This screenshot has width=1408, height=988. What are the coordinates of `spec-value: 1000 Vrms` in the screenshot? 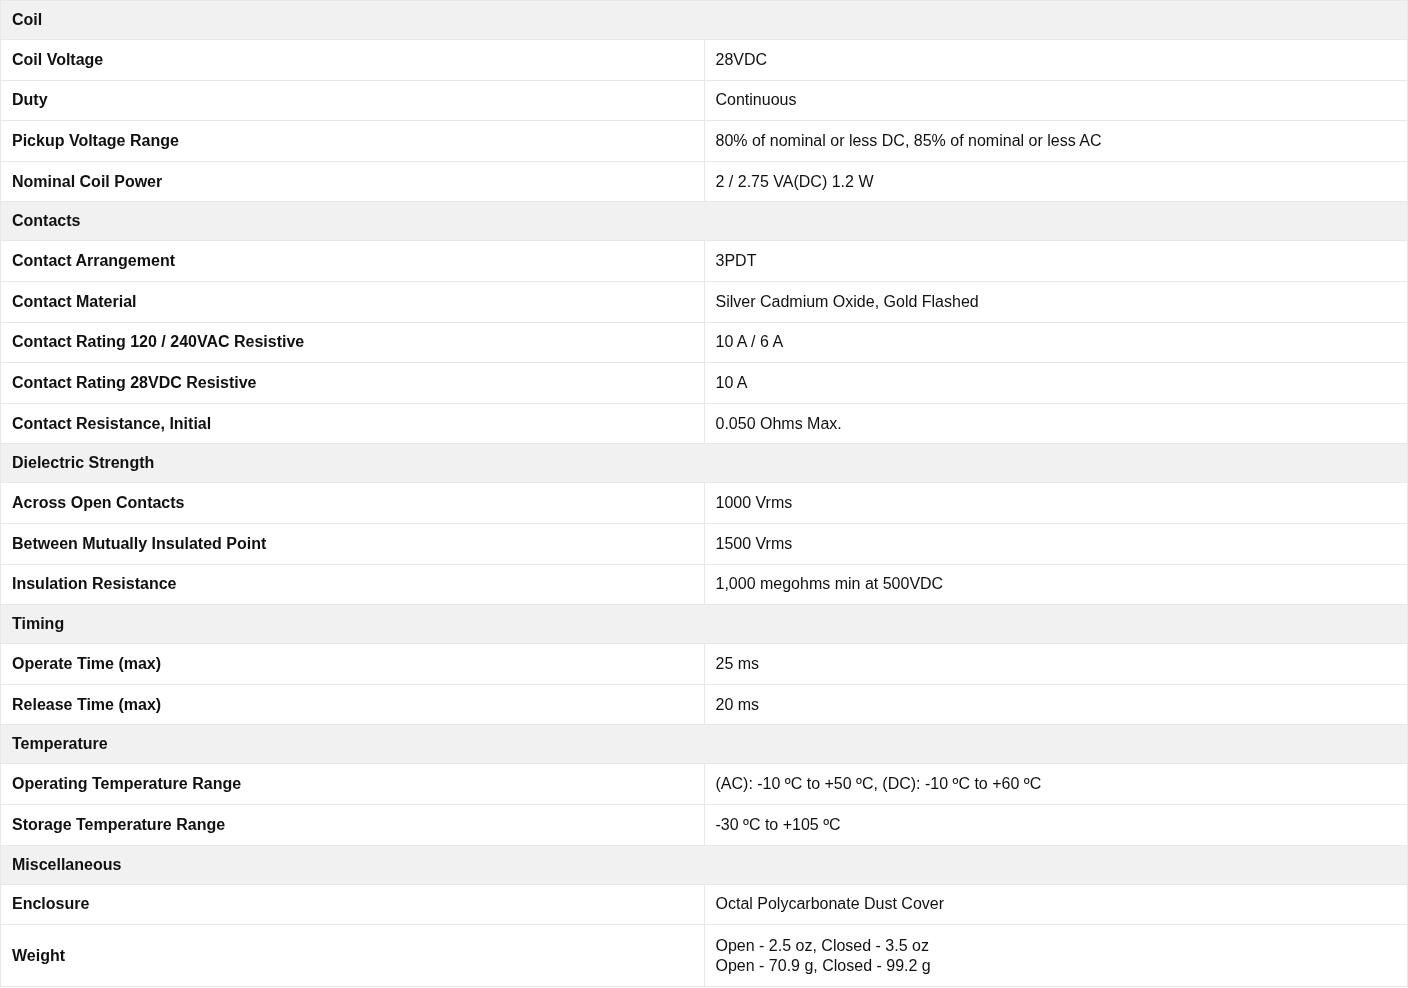 It's located at (754, 503).